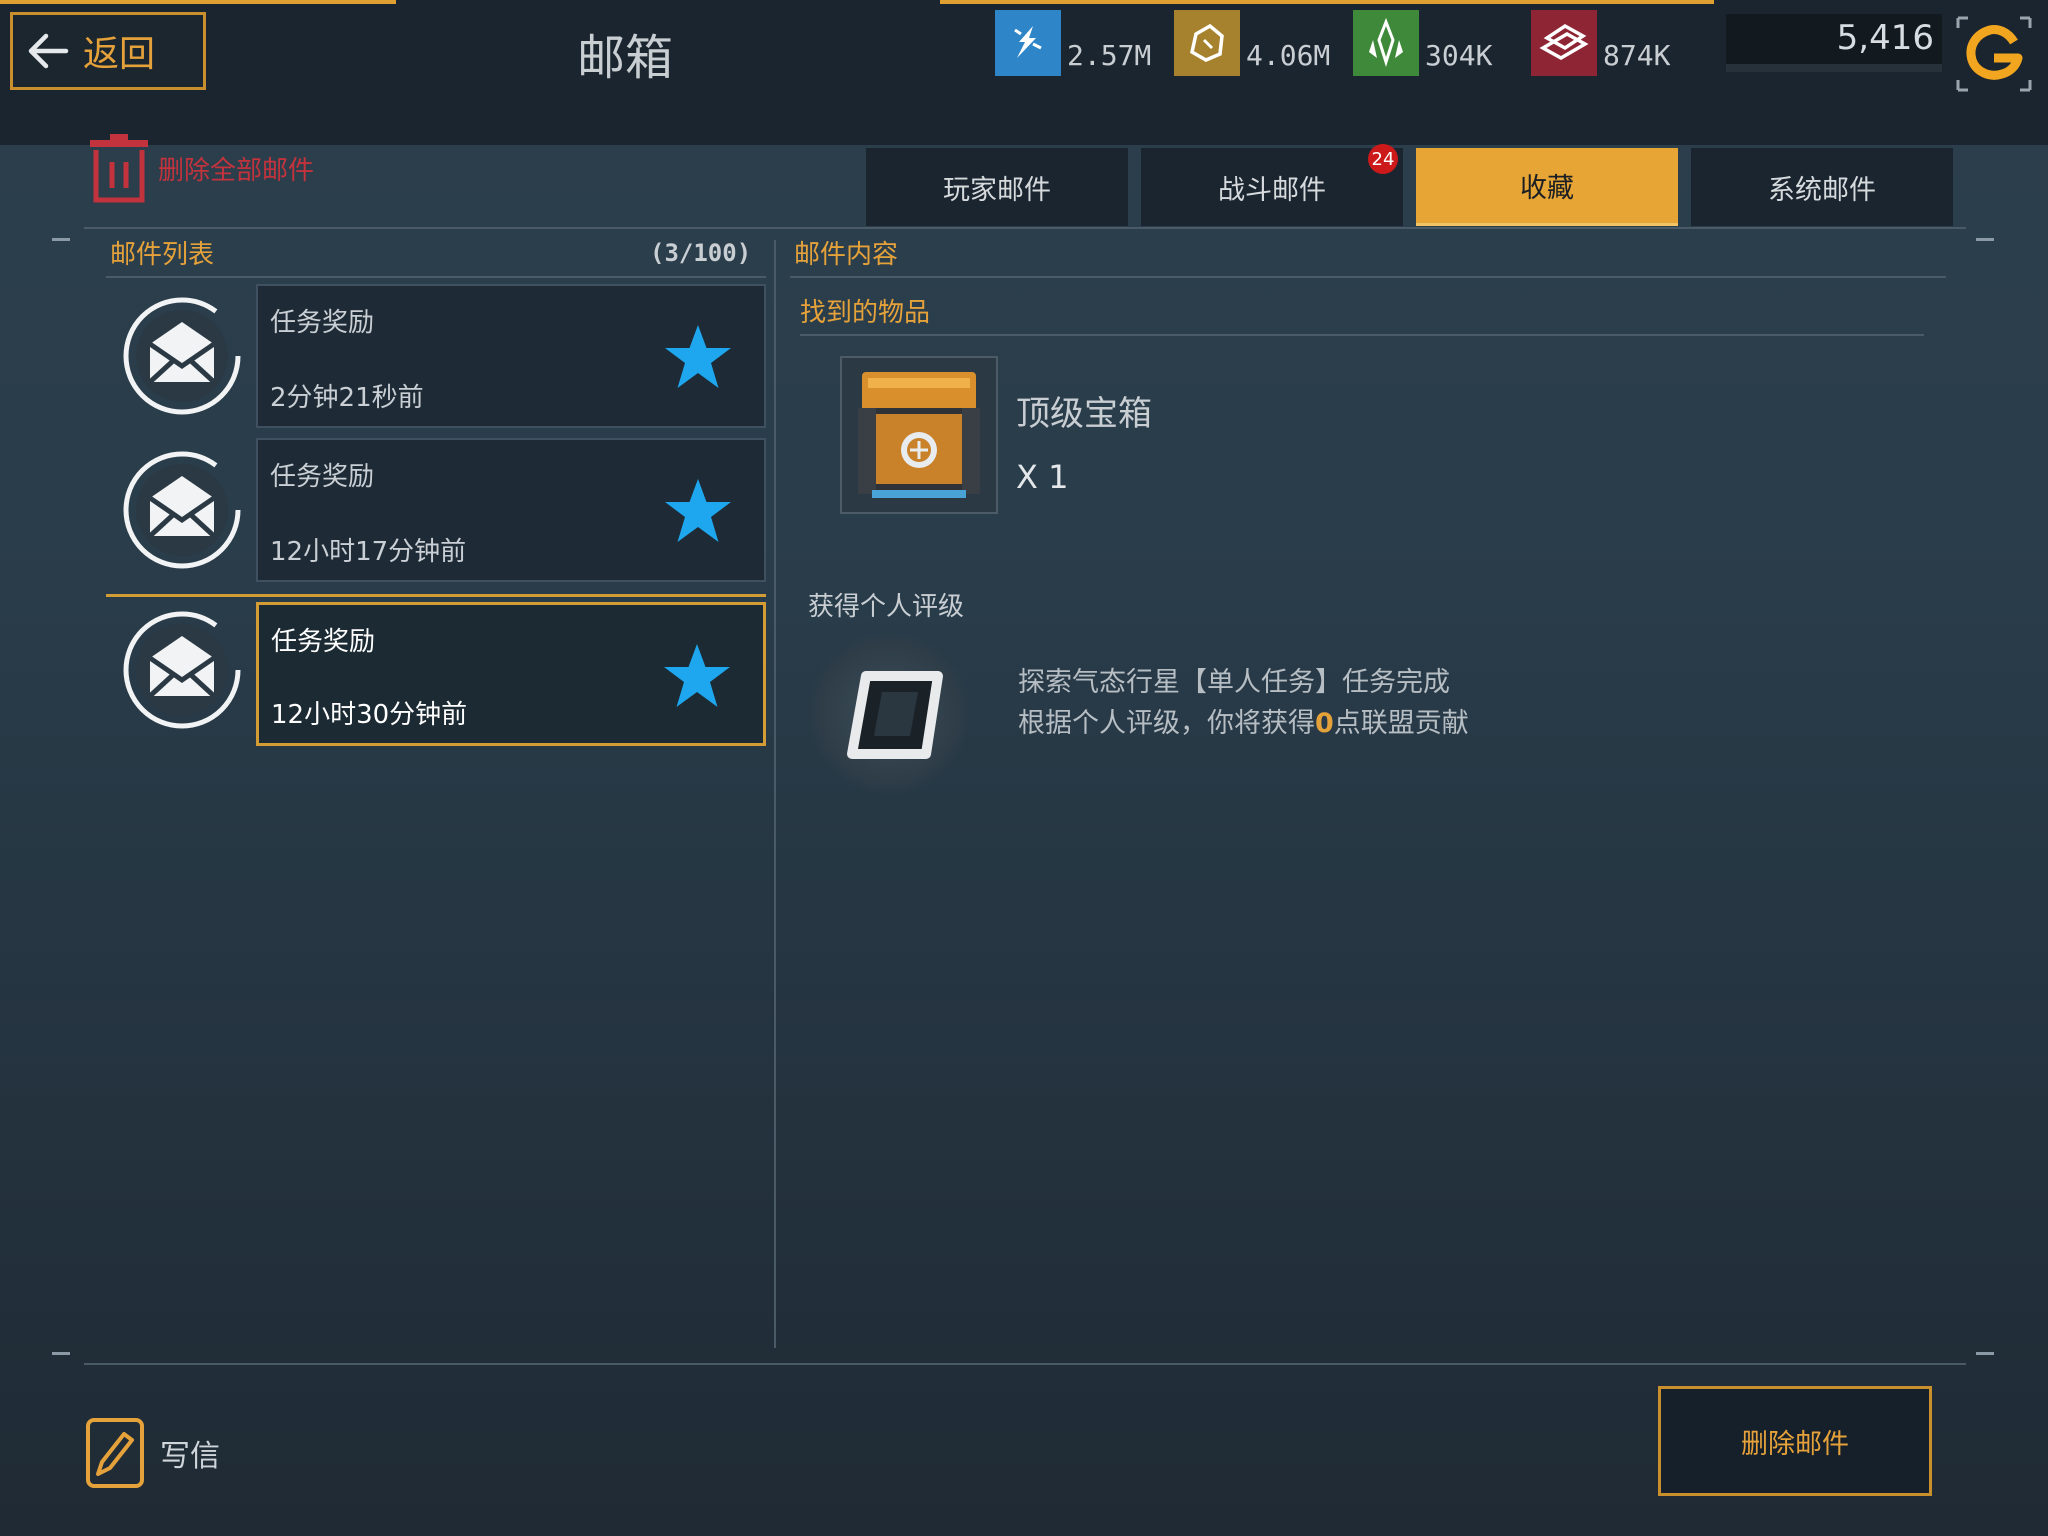 This screenshot has height=1536, width=2048. What do you see at coordinates (1834, 43) in the screenshot?
I see `gold-counter: 5,416` at bounding box center [1834, 43].